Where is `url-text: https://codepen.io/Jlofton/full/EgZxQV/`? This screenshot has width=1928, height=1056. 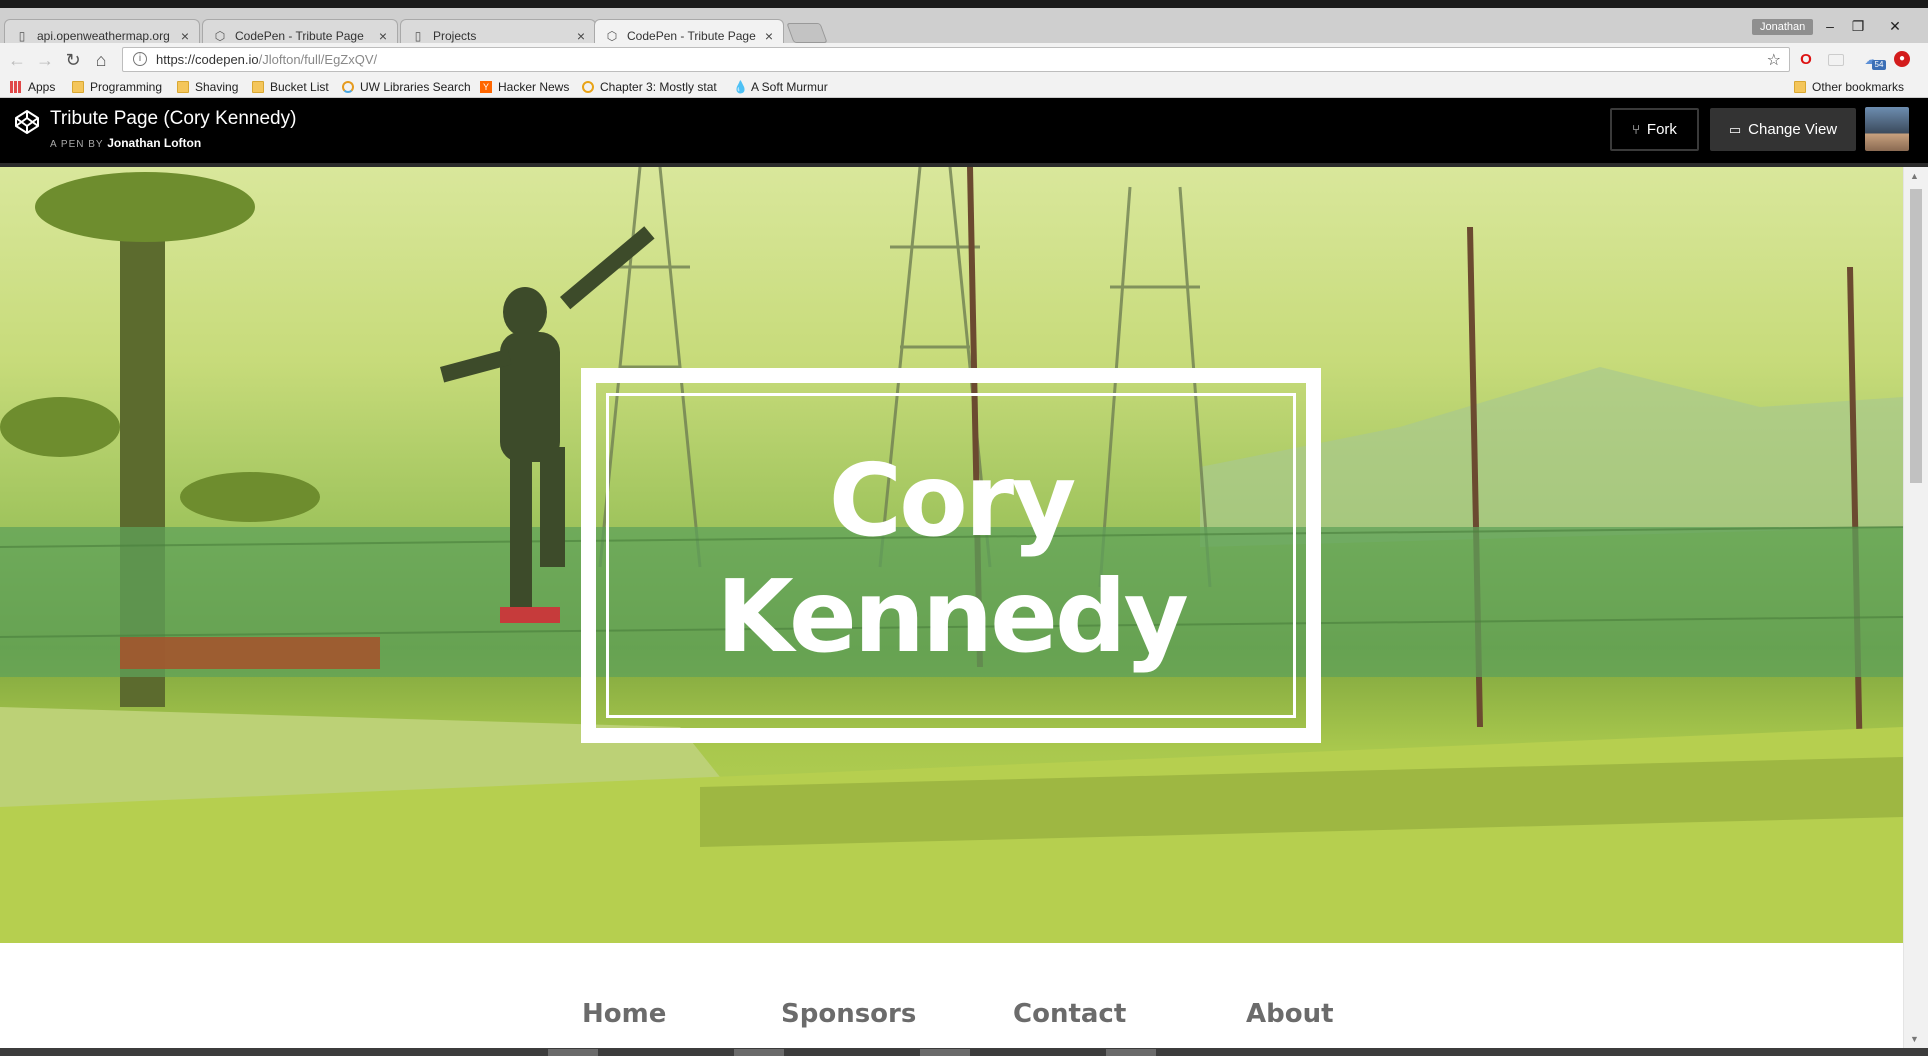 url-text: https://codepen.io/Jlofton/full/EgZxQV/ is located at coordinates (266, 59).